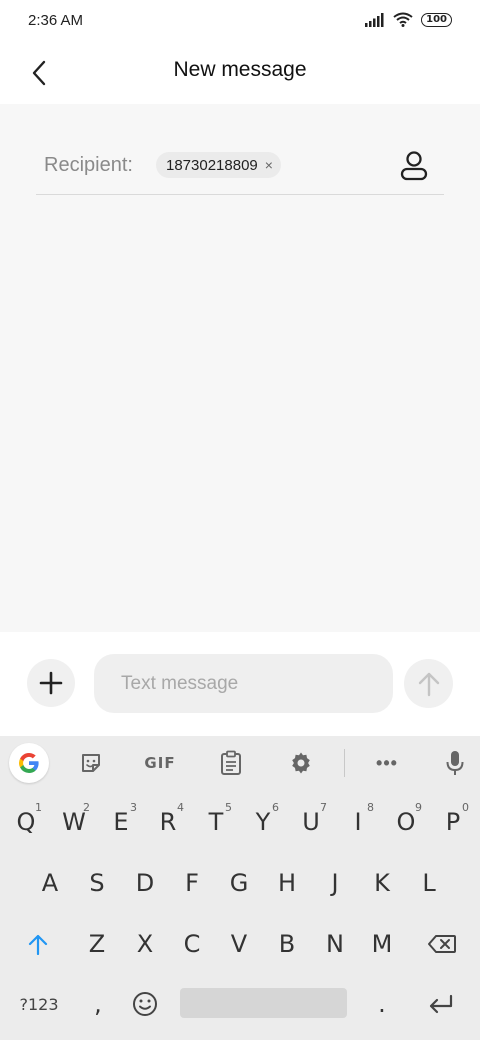 This screenshot has width=480, height=1040. What do you see at coordinates (88, 165) in the screenshot?
I see `recipient-label: Recipient:` at bounding box center [88, 165].